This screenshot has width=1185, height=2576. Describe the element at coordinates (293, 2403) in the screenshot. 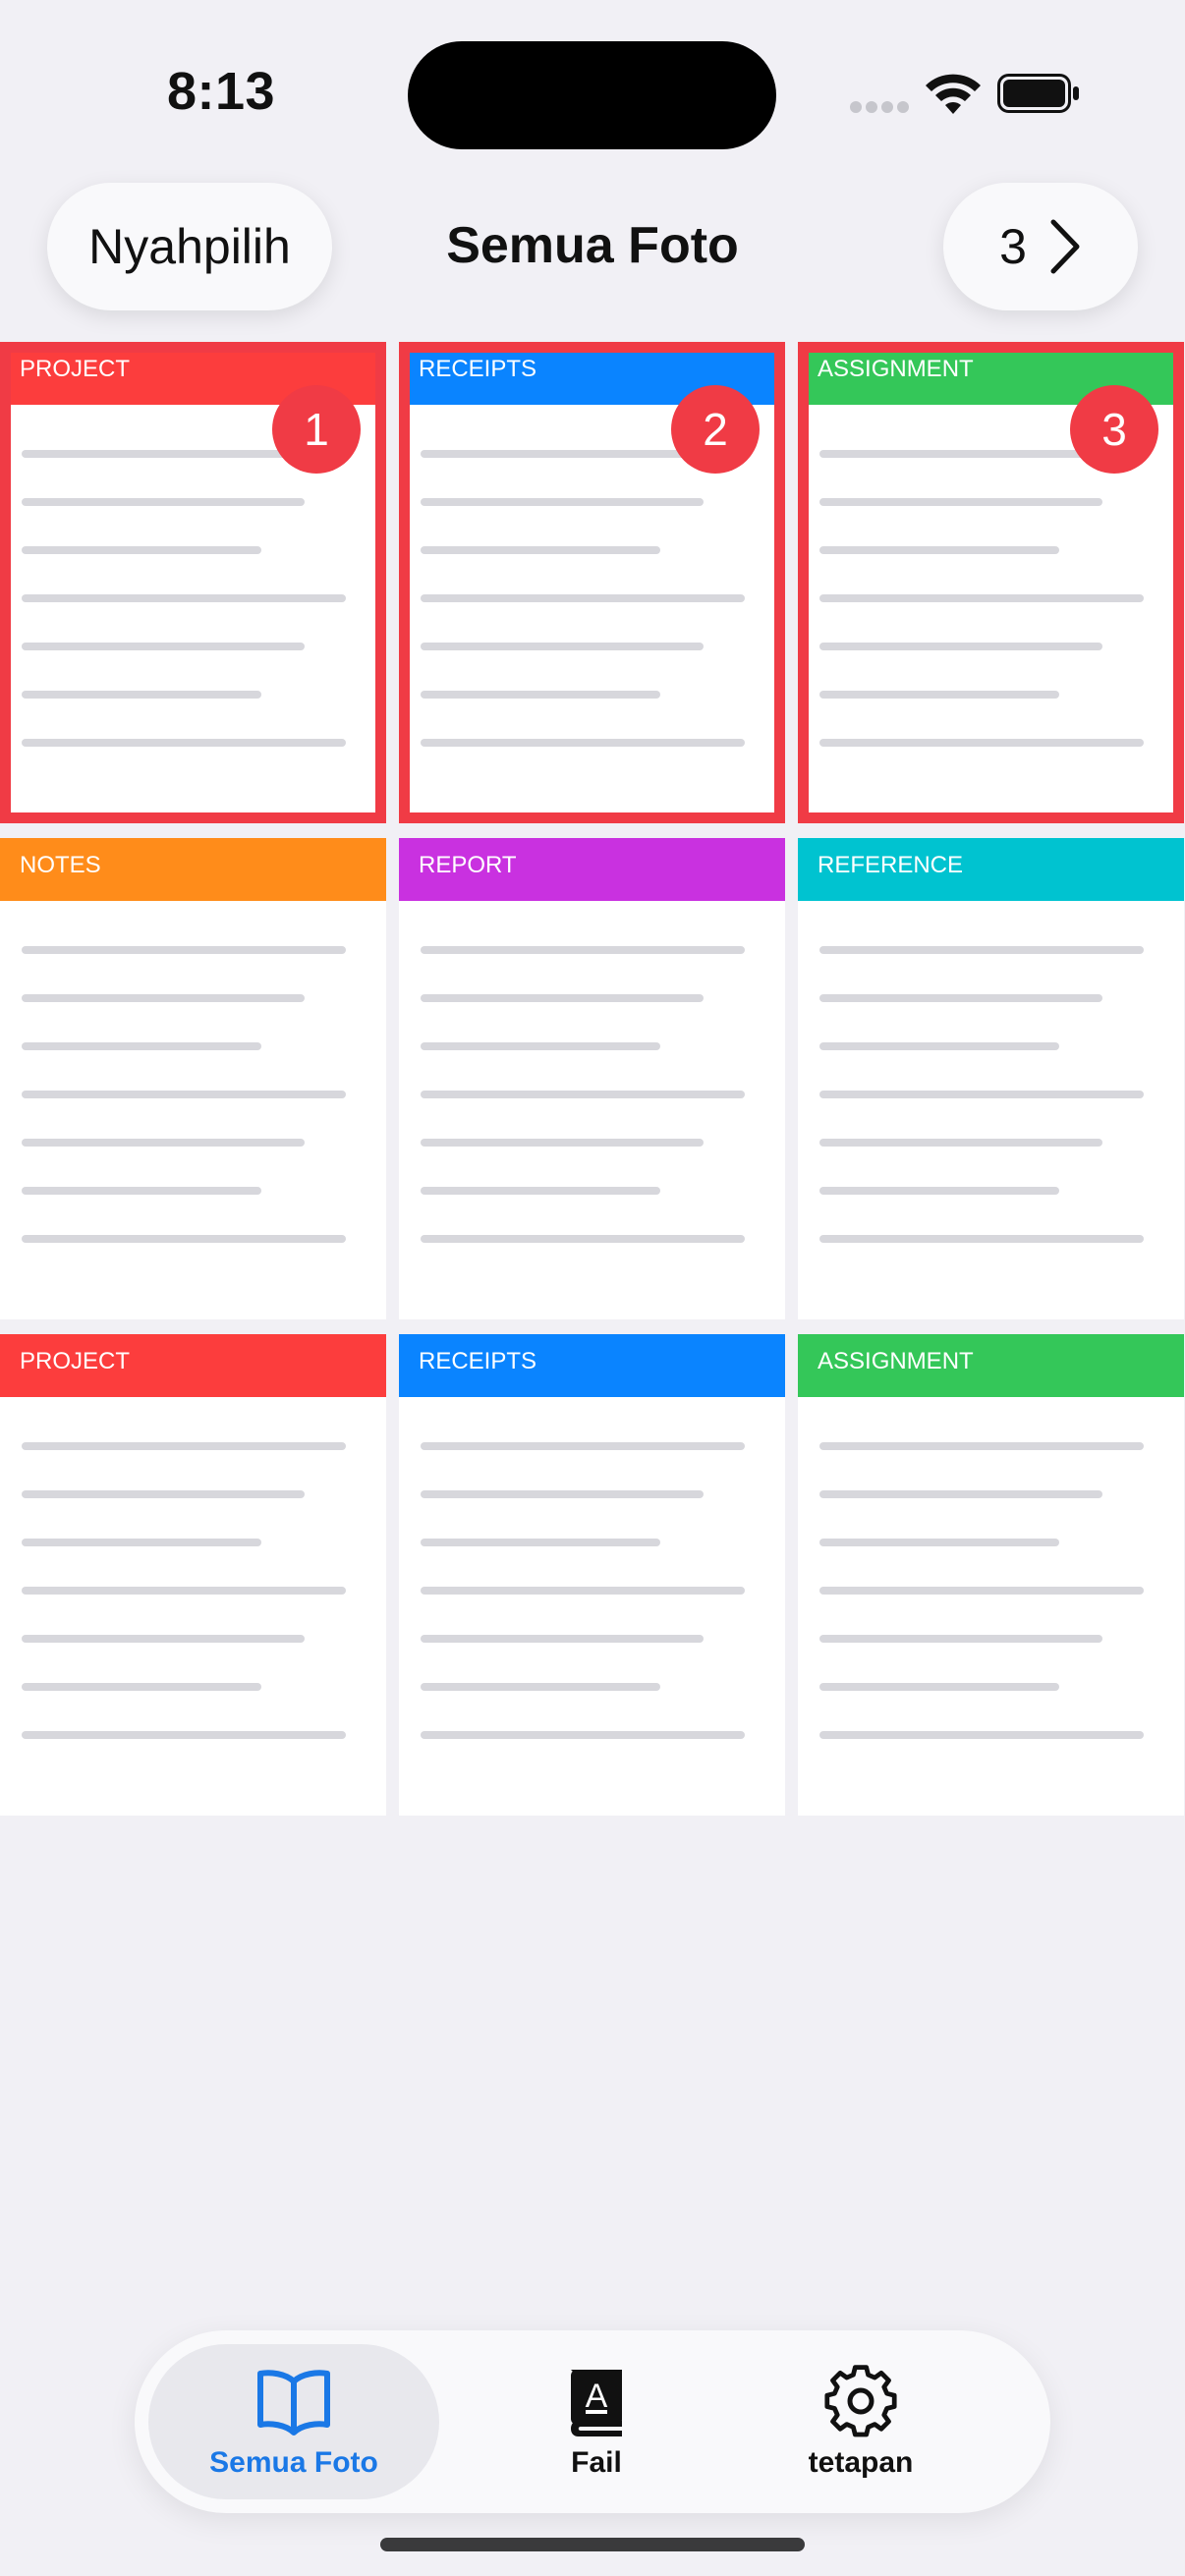

I see `book-open-icon` at that location.